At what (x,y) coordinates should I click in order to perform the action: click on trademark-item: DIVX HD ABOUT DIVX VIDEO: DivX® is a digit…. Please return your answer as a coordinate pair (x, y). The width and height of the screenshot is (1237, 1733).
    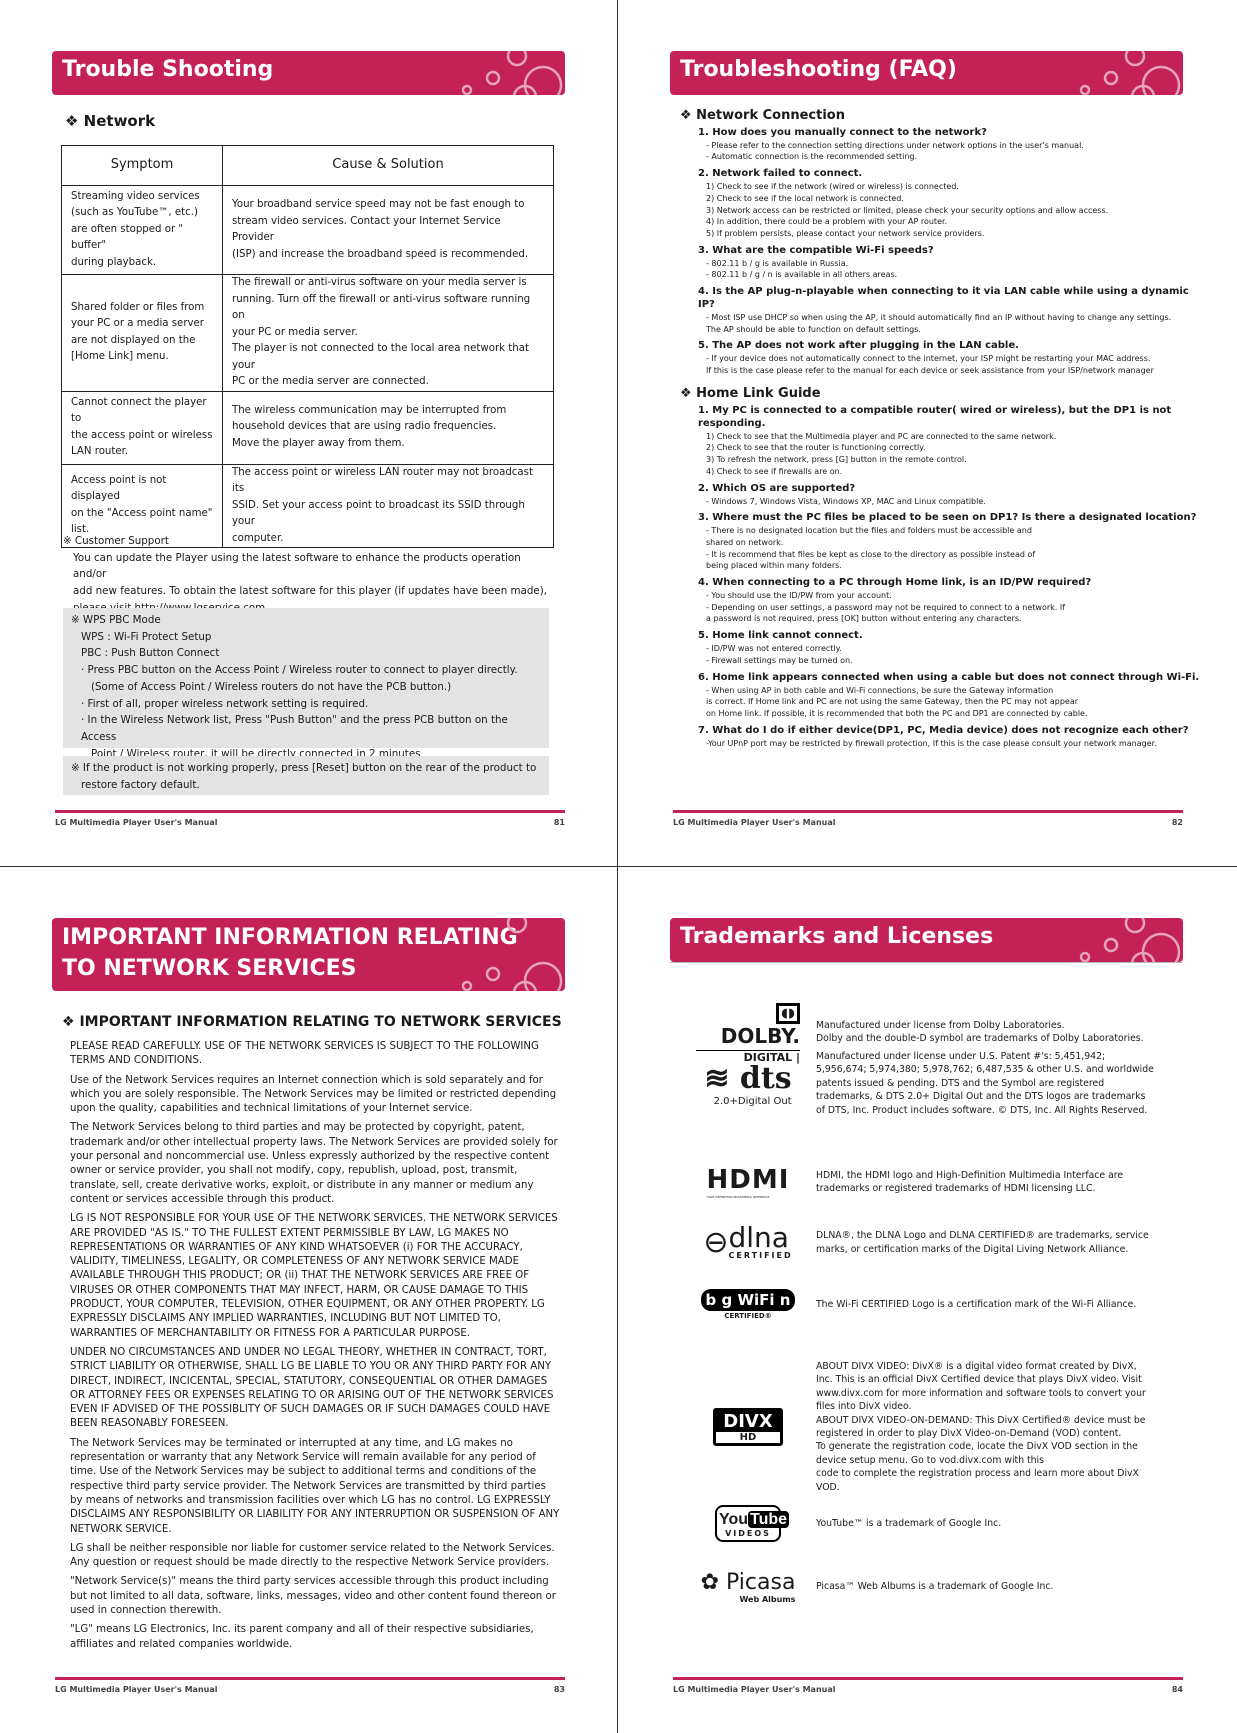
    Looking at the image, I should click on (946, 1427).